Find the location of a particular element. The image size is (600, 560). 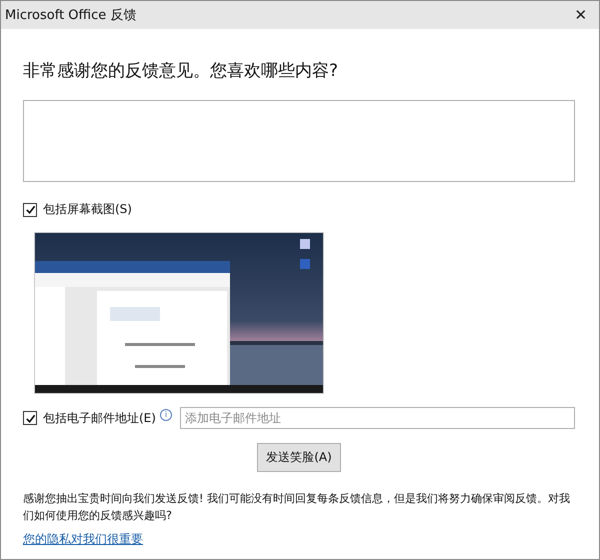

send-button: 发送笑脸(A) is located at coordinates (299, 457).